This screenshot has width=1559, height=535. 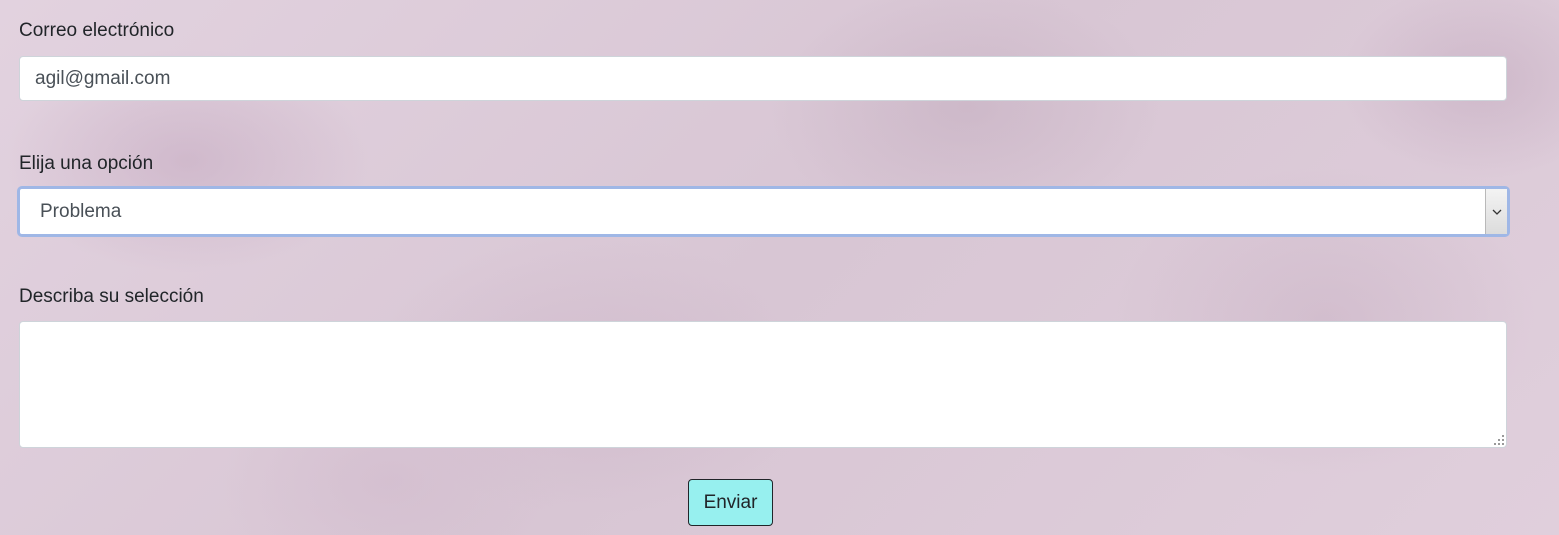 What do you see at coordinates (97, 30) in the screenshot?
I see `email-label: Correo electrónico` at bounding box center [97, 30].